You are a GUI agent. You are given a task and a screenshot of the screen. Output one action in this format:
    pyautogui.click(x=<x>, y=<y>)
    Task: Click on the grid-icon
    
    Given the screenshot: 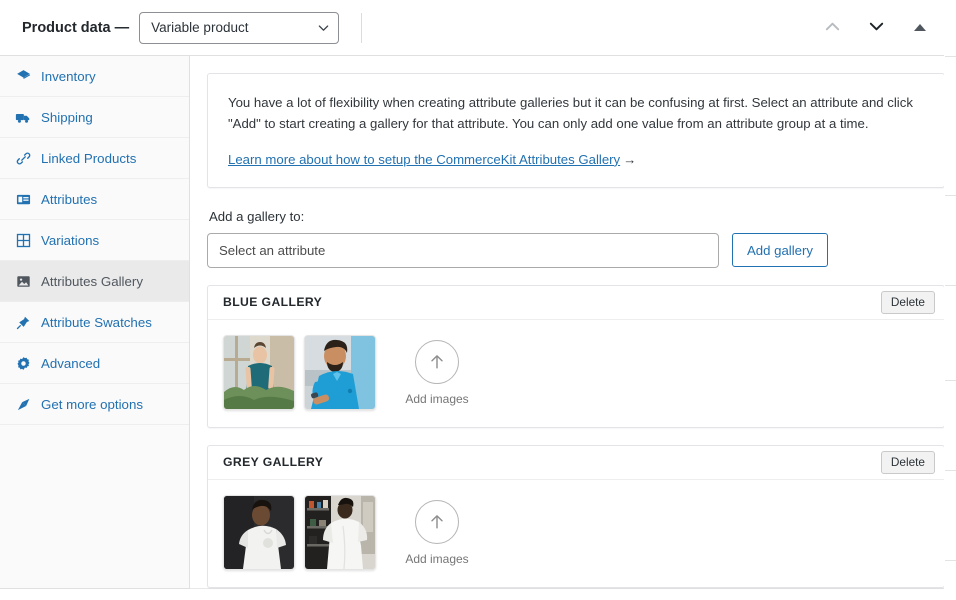 What is the action you would take?
    pyautogui.click(x=23, y=240)
    